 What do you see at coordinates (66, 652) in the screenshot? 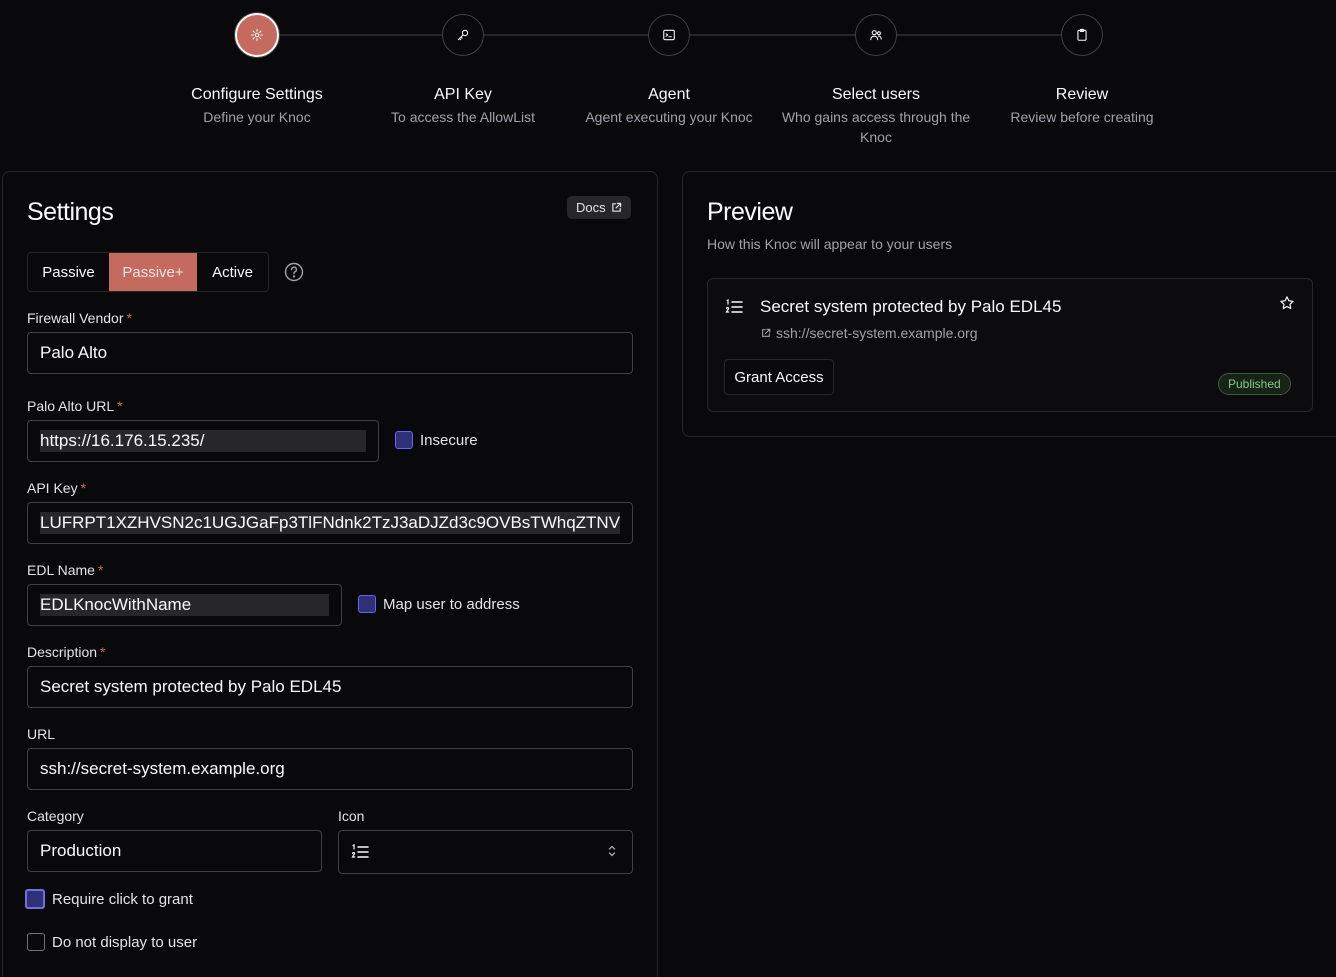
I see `description-label: Description *` at bounding box center [66, 652].